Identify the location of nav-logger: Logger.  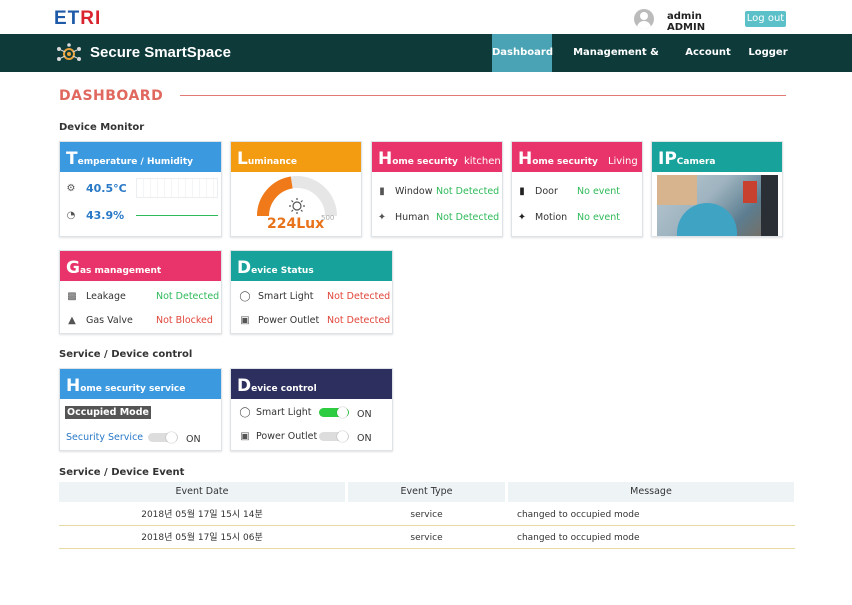
(768, 53).